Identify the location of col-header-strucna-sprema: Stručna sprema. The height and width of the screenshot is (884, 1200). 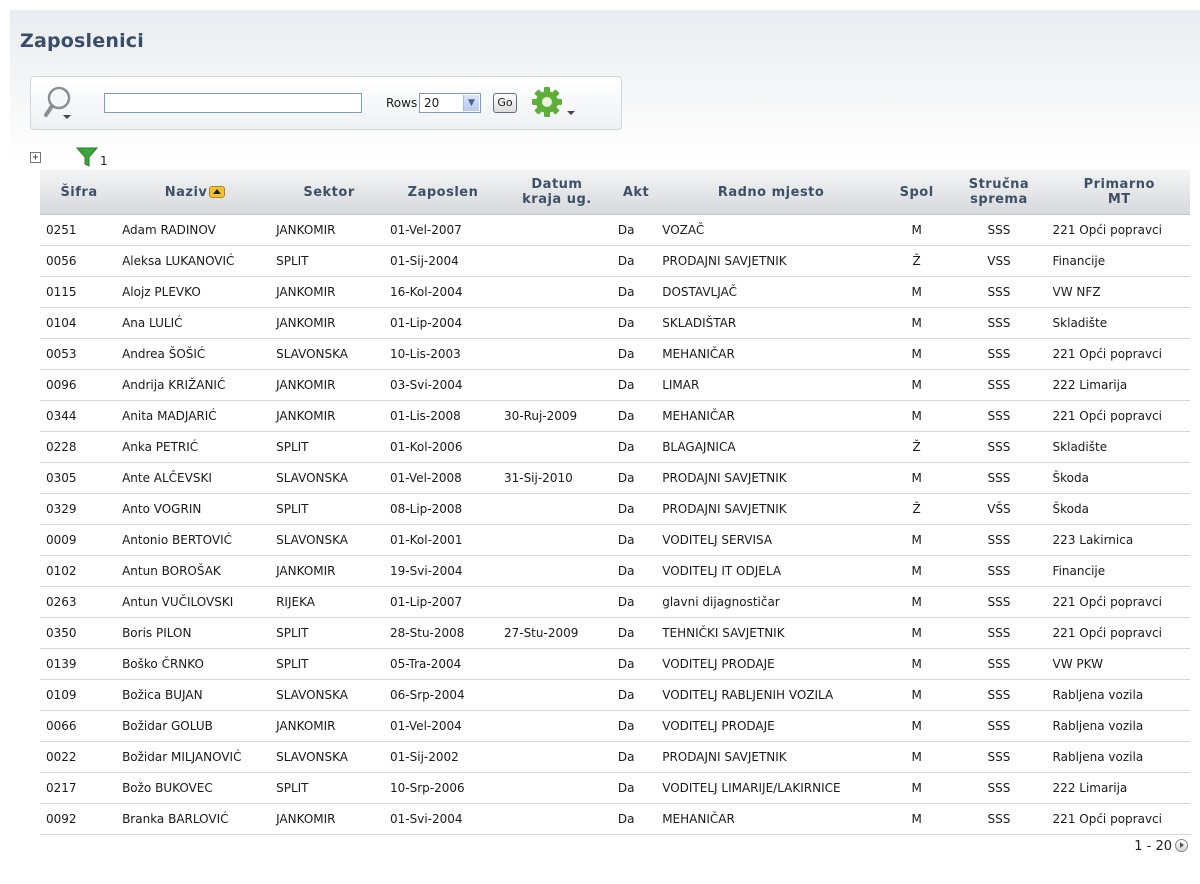
(999, 192).